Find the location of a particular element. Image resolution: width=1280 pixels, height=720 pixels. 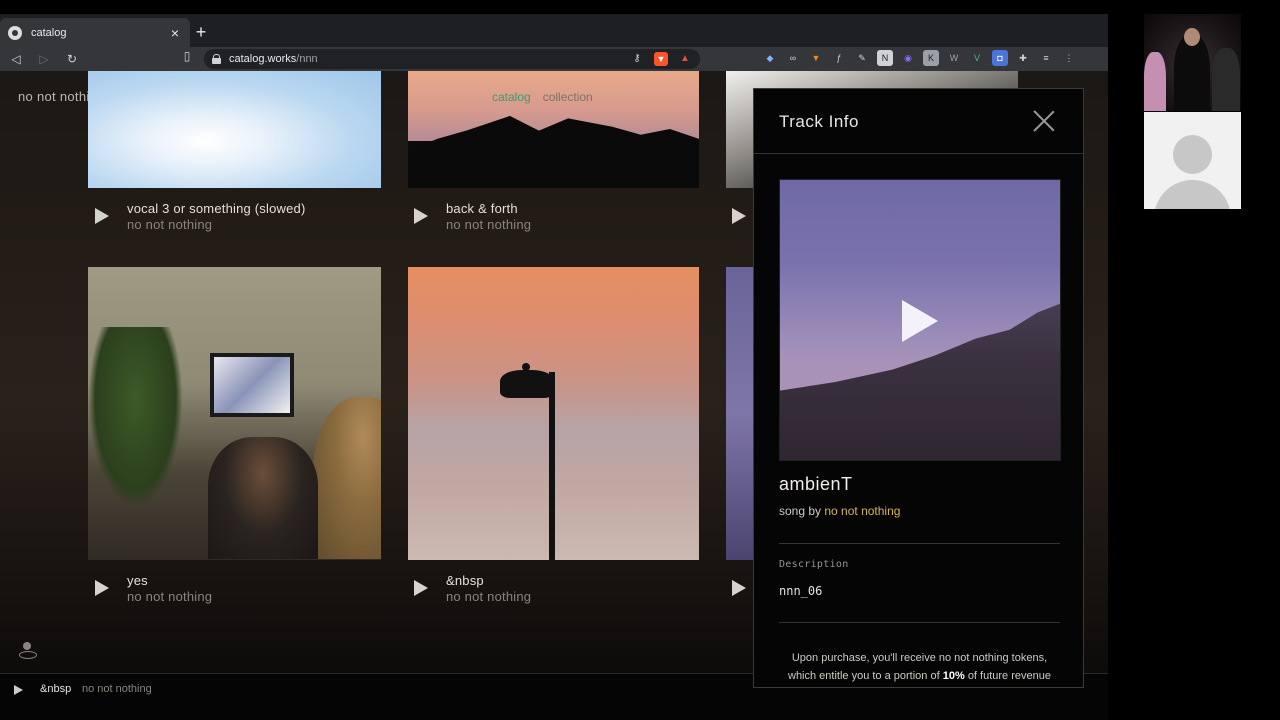

k-extension-icon: K is located at coordinates (931, 58).